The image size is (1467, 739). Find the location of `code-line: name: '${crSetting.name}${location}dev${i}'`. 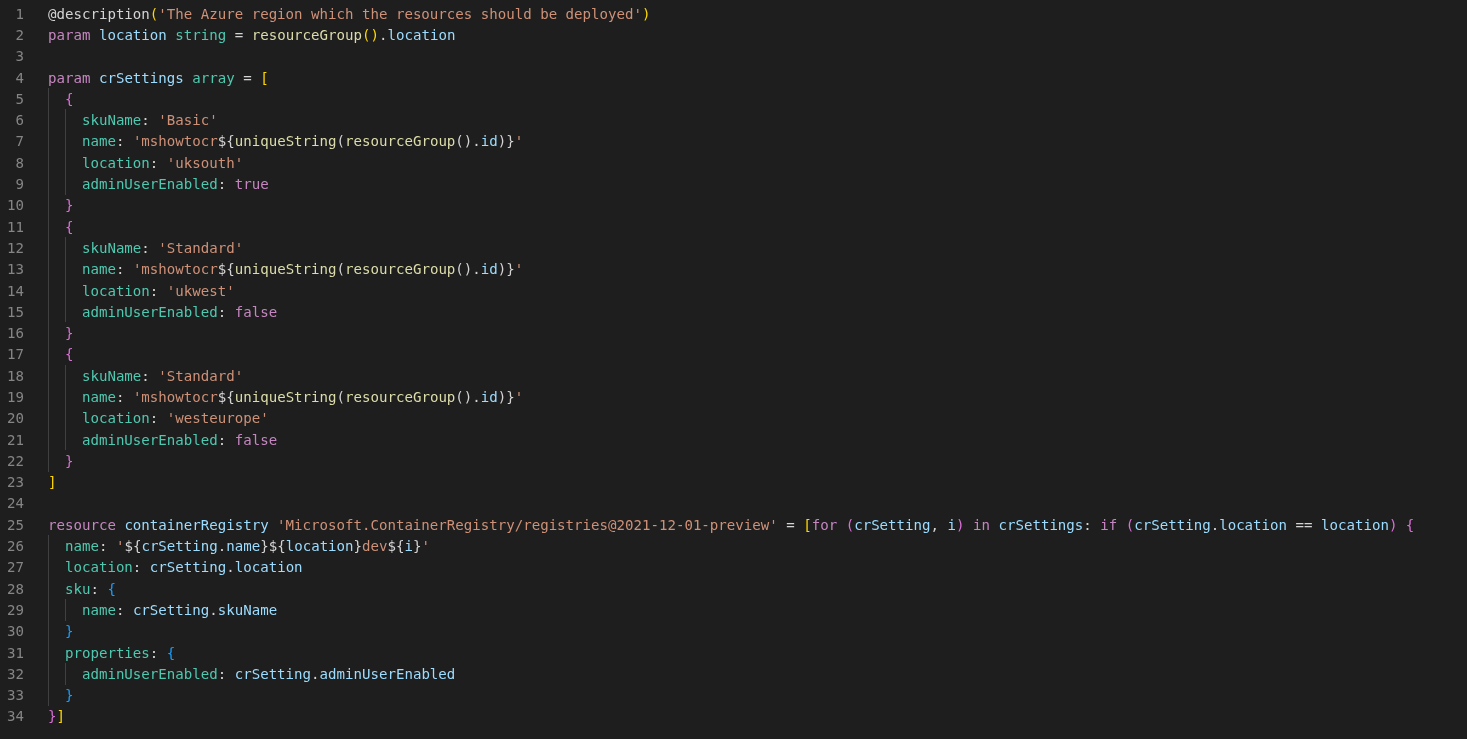

code-line: name: '${crSetting.name}${location}dev${i}' is located at coordinates (247, 546).